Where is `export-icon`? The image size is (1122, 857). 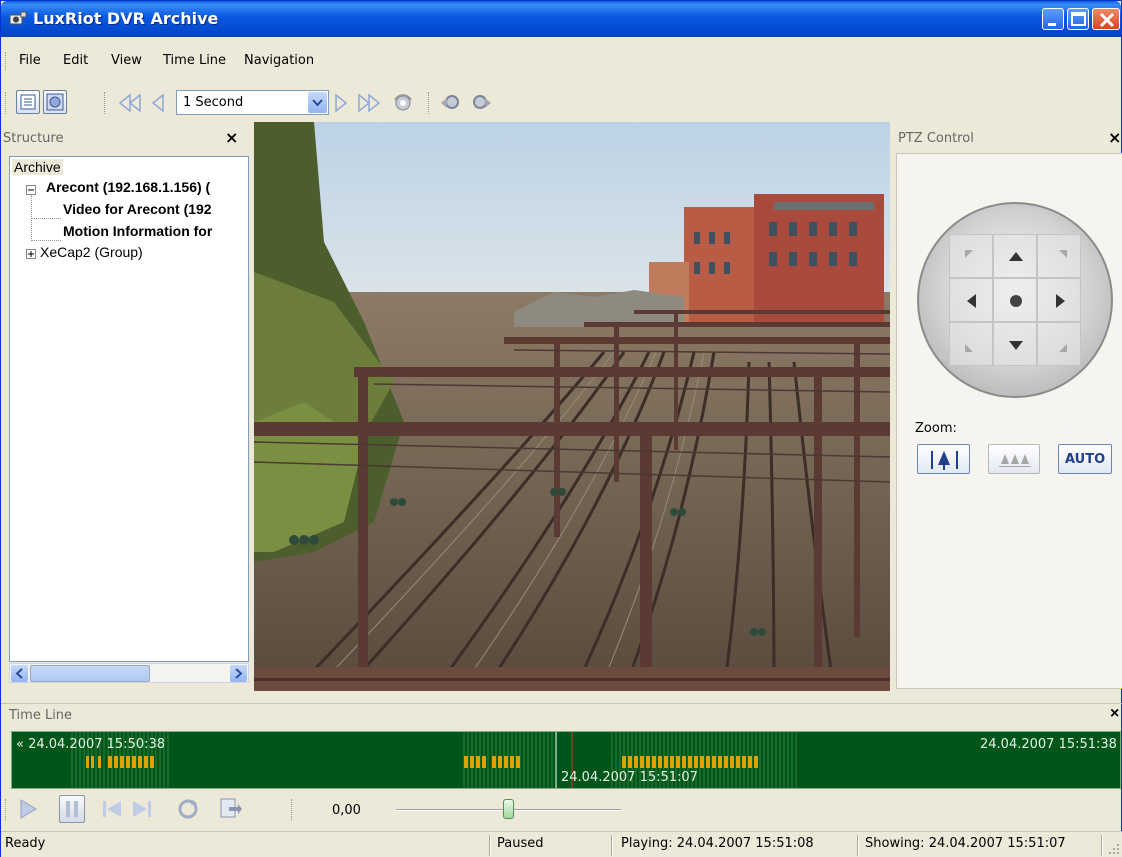 export-icon is located at coordinates (229, 809).